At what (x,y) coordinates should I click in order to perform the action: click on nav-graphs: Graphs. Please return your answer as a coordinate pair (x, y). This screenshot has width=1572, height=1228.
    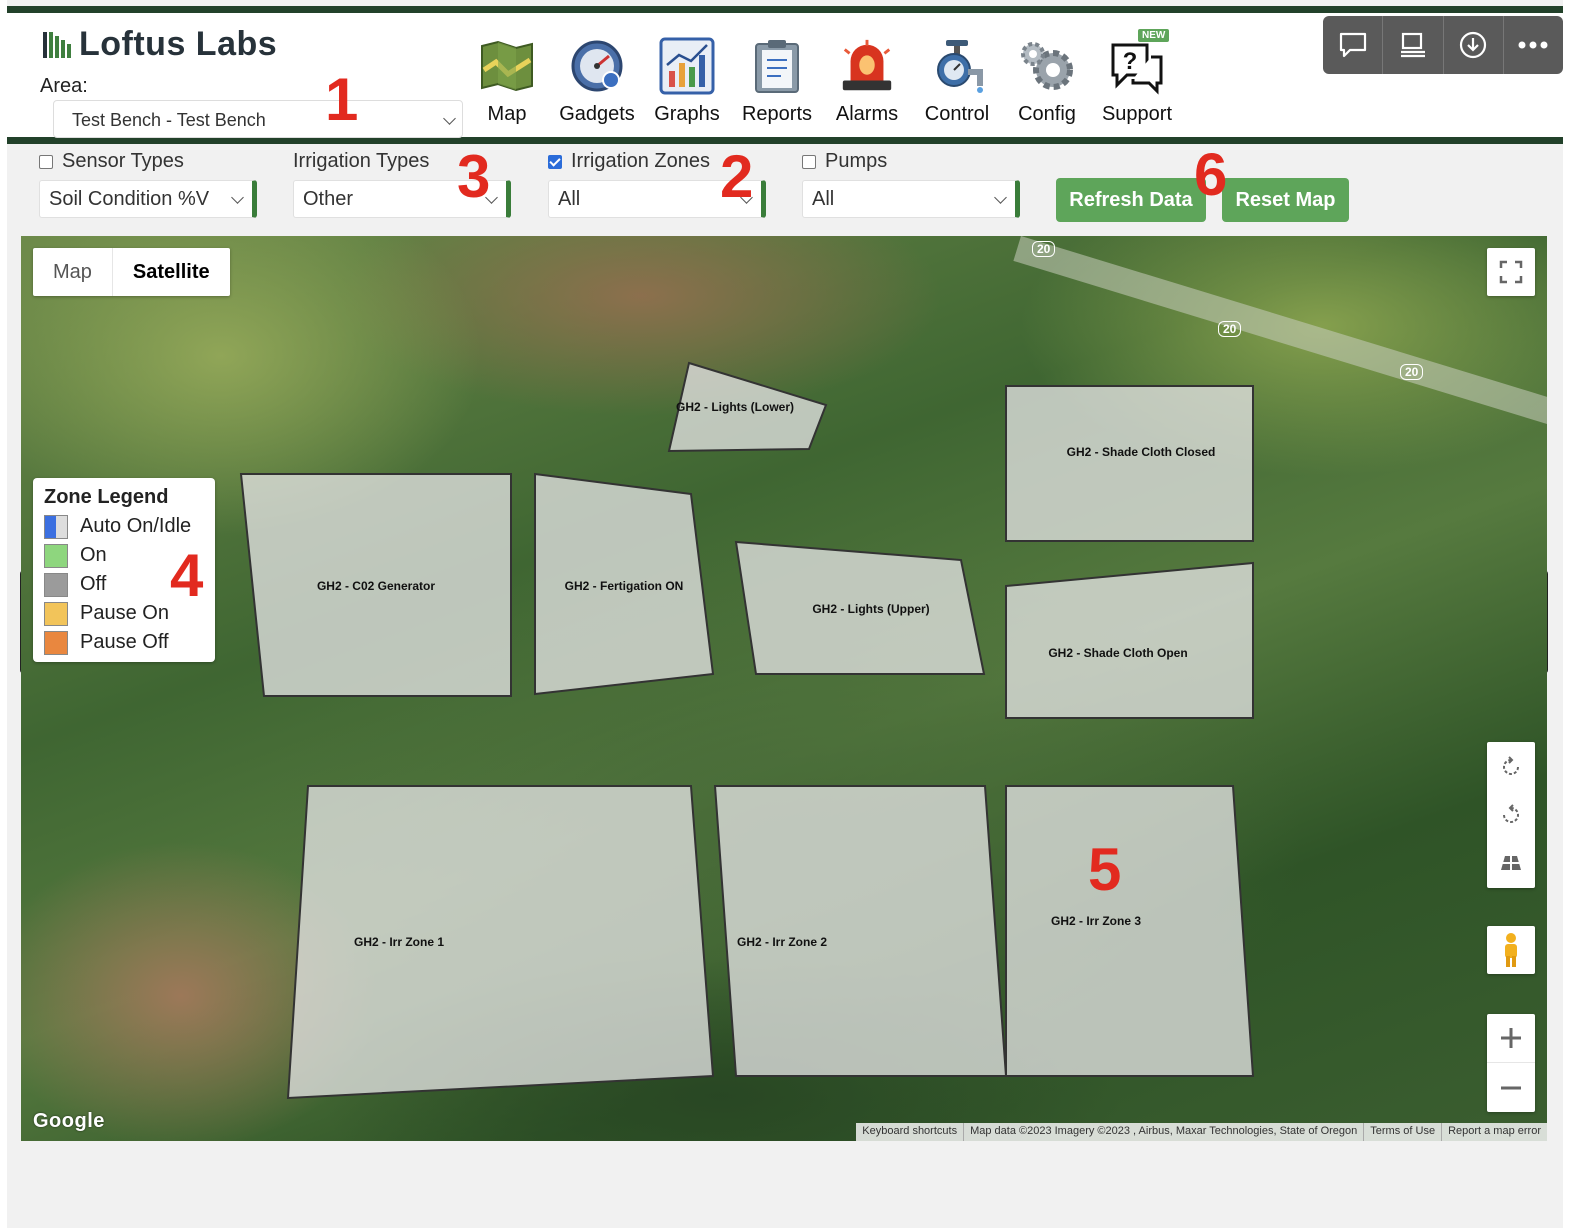
    Looking at the image, I should click on (687, 80).